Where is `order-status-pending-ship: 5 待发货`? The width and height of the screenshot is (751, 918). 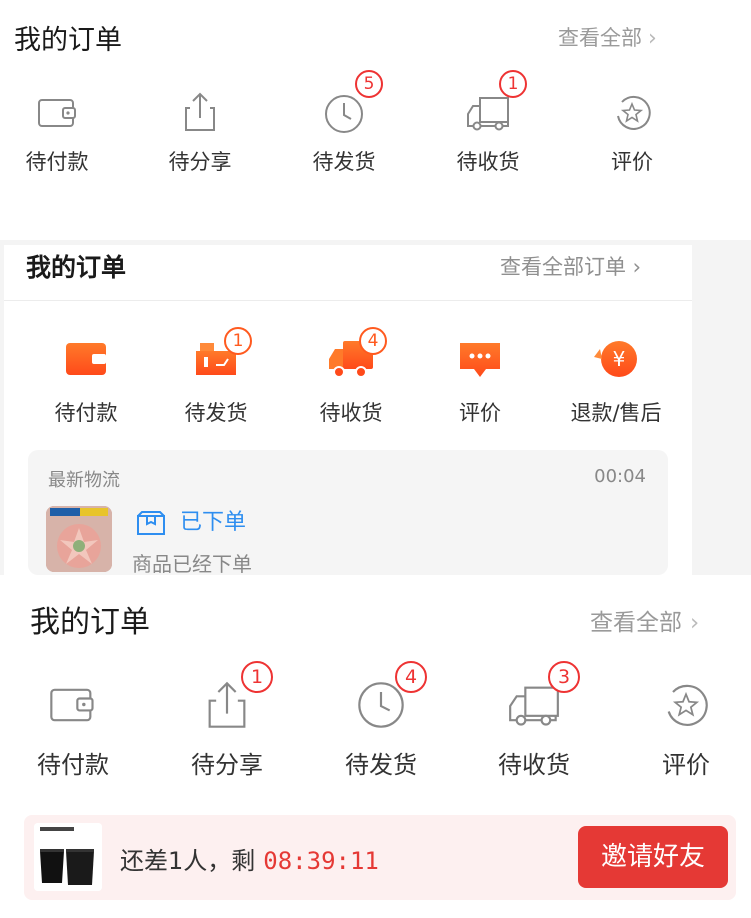
order-status-pending-ship: 5 待发货 is located at coordinates (344, 130).